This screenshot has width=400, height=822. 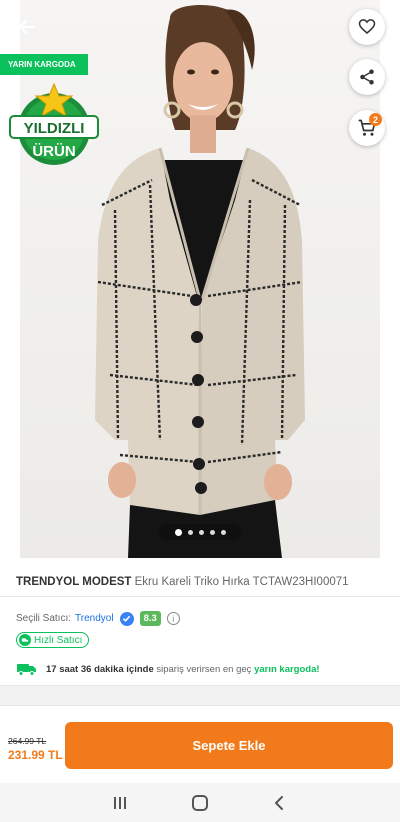 I want to click on add-to-cart-button: Sepete Ekle, so click(x=229, y=745).